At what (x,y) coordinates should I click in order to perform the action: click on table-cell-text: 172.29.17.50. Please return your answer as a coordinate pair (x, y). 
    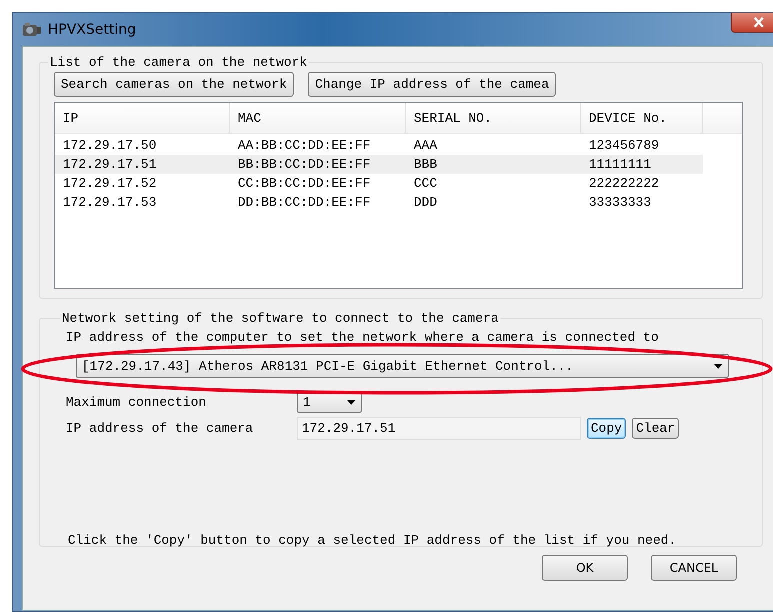
    Looking at the image, I should click on (110, 145).